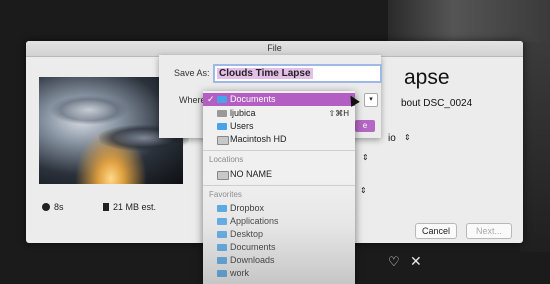  What do you see at coordinates (338, 113) in the screenshot?
I see `shortcut-label: ⇧⌘H` at bounding box center [338, 113].